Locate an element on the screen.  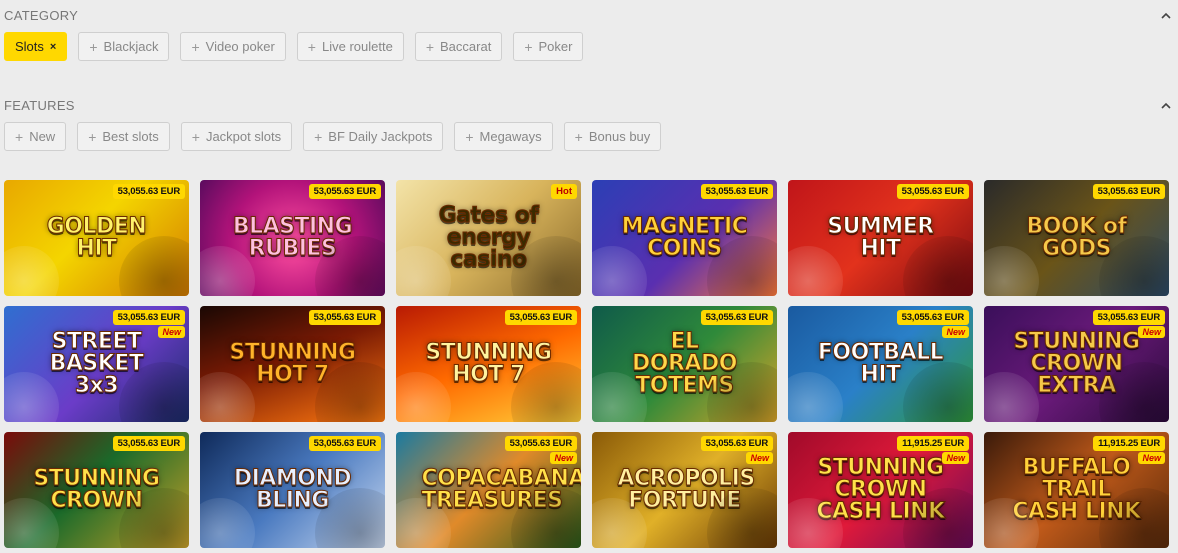
game-tile: Gates of energy casino Hot is located at coordinates (488, 238).